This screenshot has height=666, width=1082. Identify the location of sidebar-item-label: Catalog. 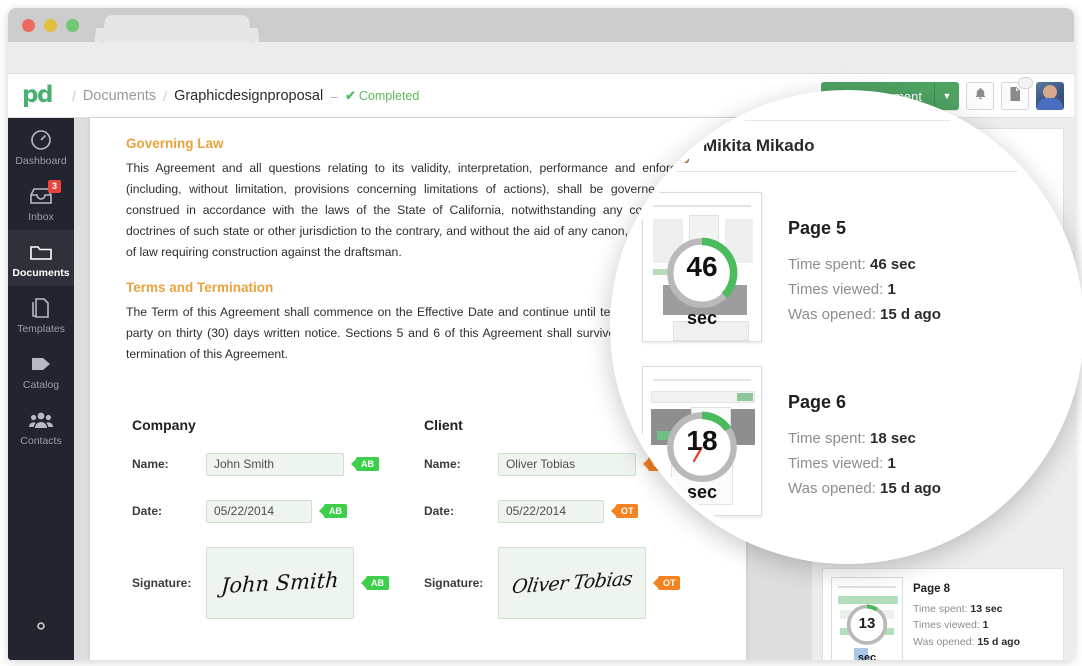
(41, 385).